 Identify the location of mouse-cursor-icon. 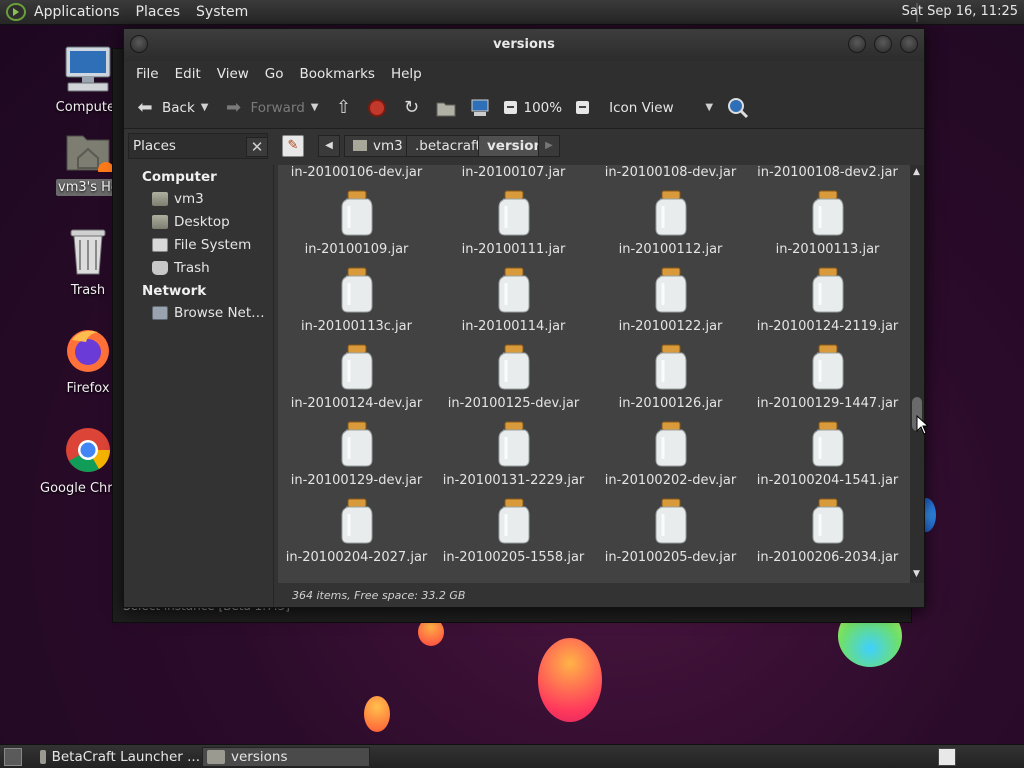
(922, 425).